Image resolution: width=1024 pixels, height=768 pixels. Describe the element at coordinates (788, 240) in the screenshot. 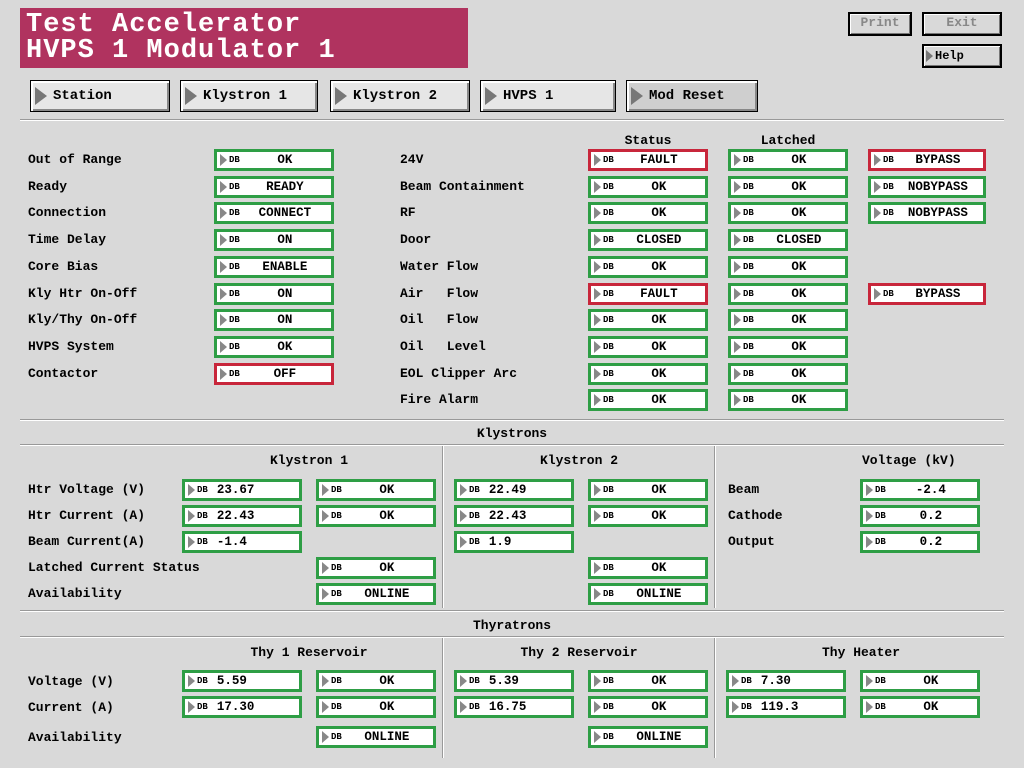

I see `latched-indicator: DB CLOSED` at that location.